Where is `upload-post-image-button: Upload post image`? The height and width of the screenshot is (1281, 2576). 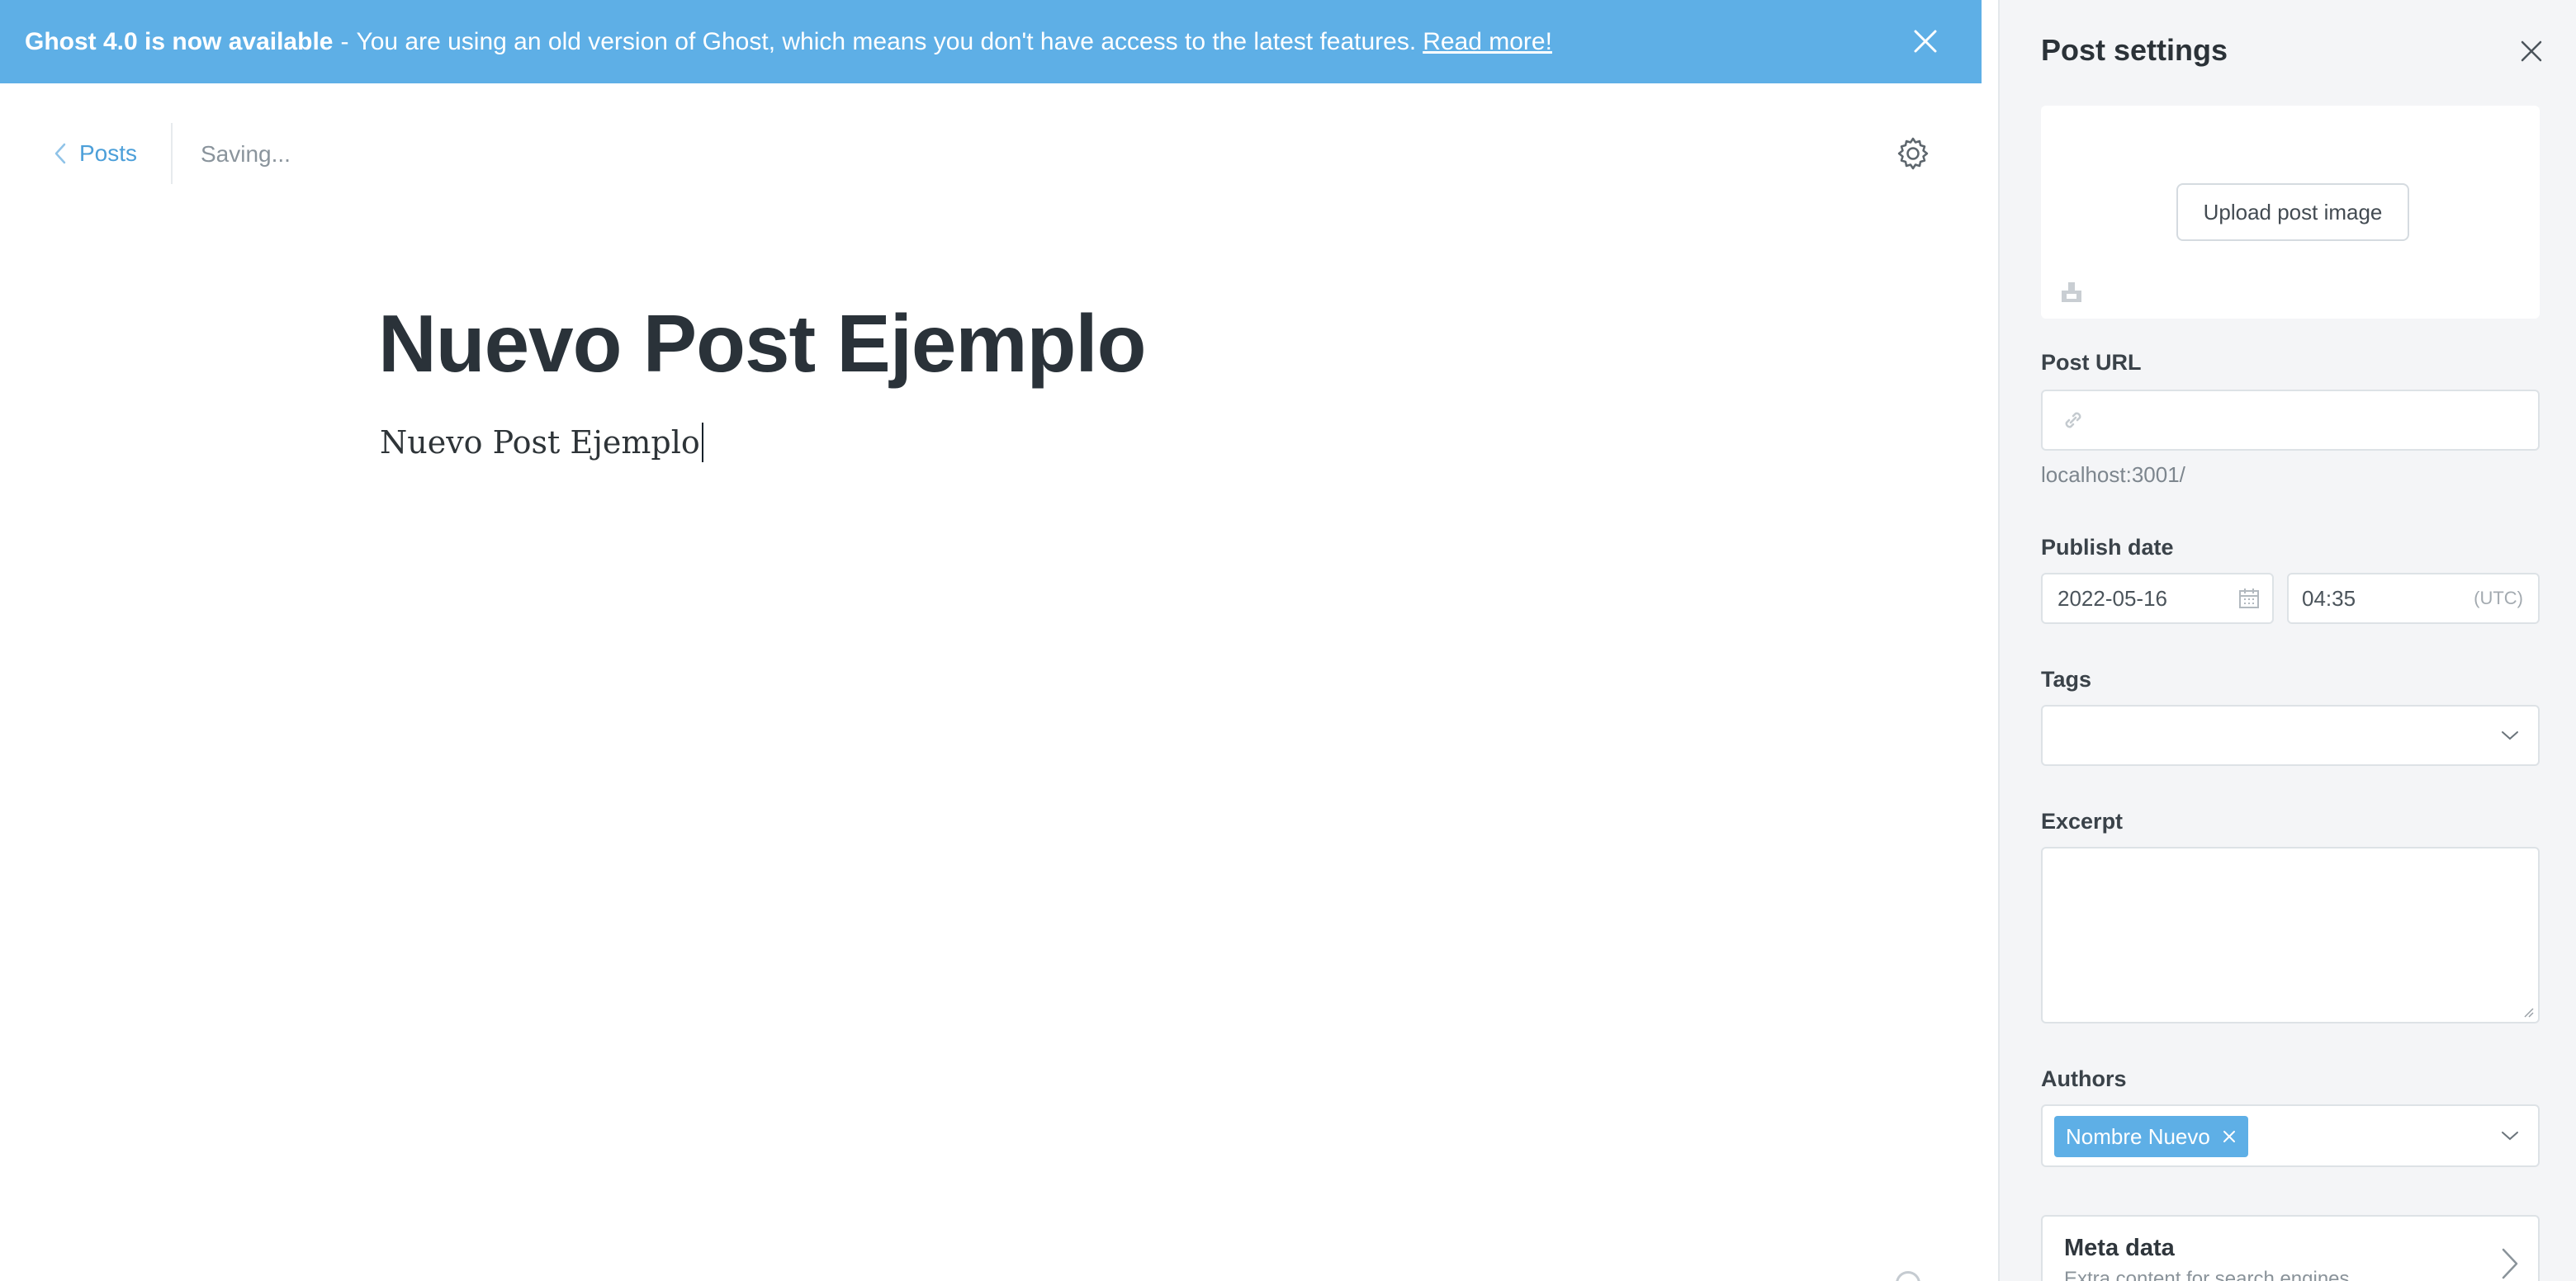 upload-post-image-button: Upload post image is located at coordinates (2292, 212).